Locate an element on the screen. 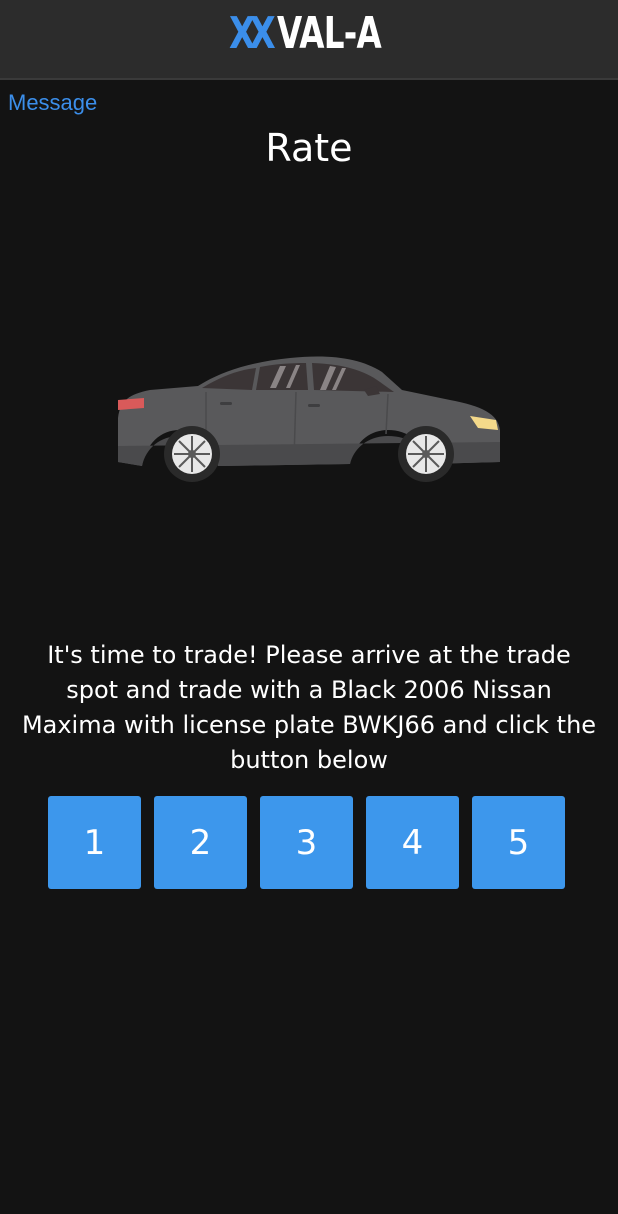  rate-button-5: 5 is located at coordinates (518, 842).